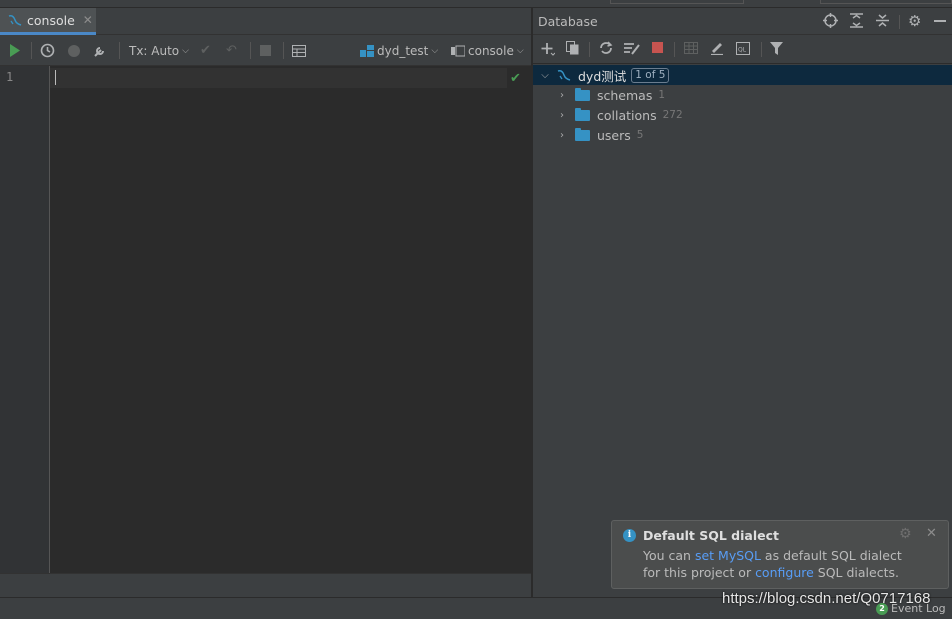 The image size is (952, 619). I want to click on tree-item-name: users, so click(614, 135).